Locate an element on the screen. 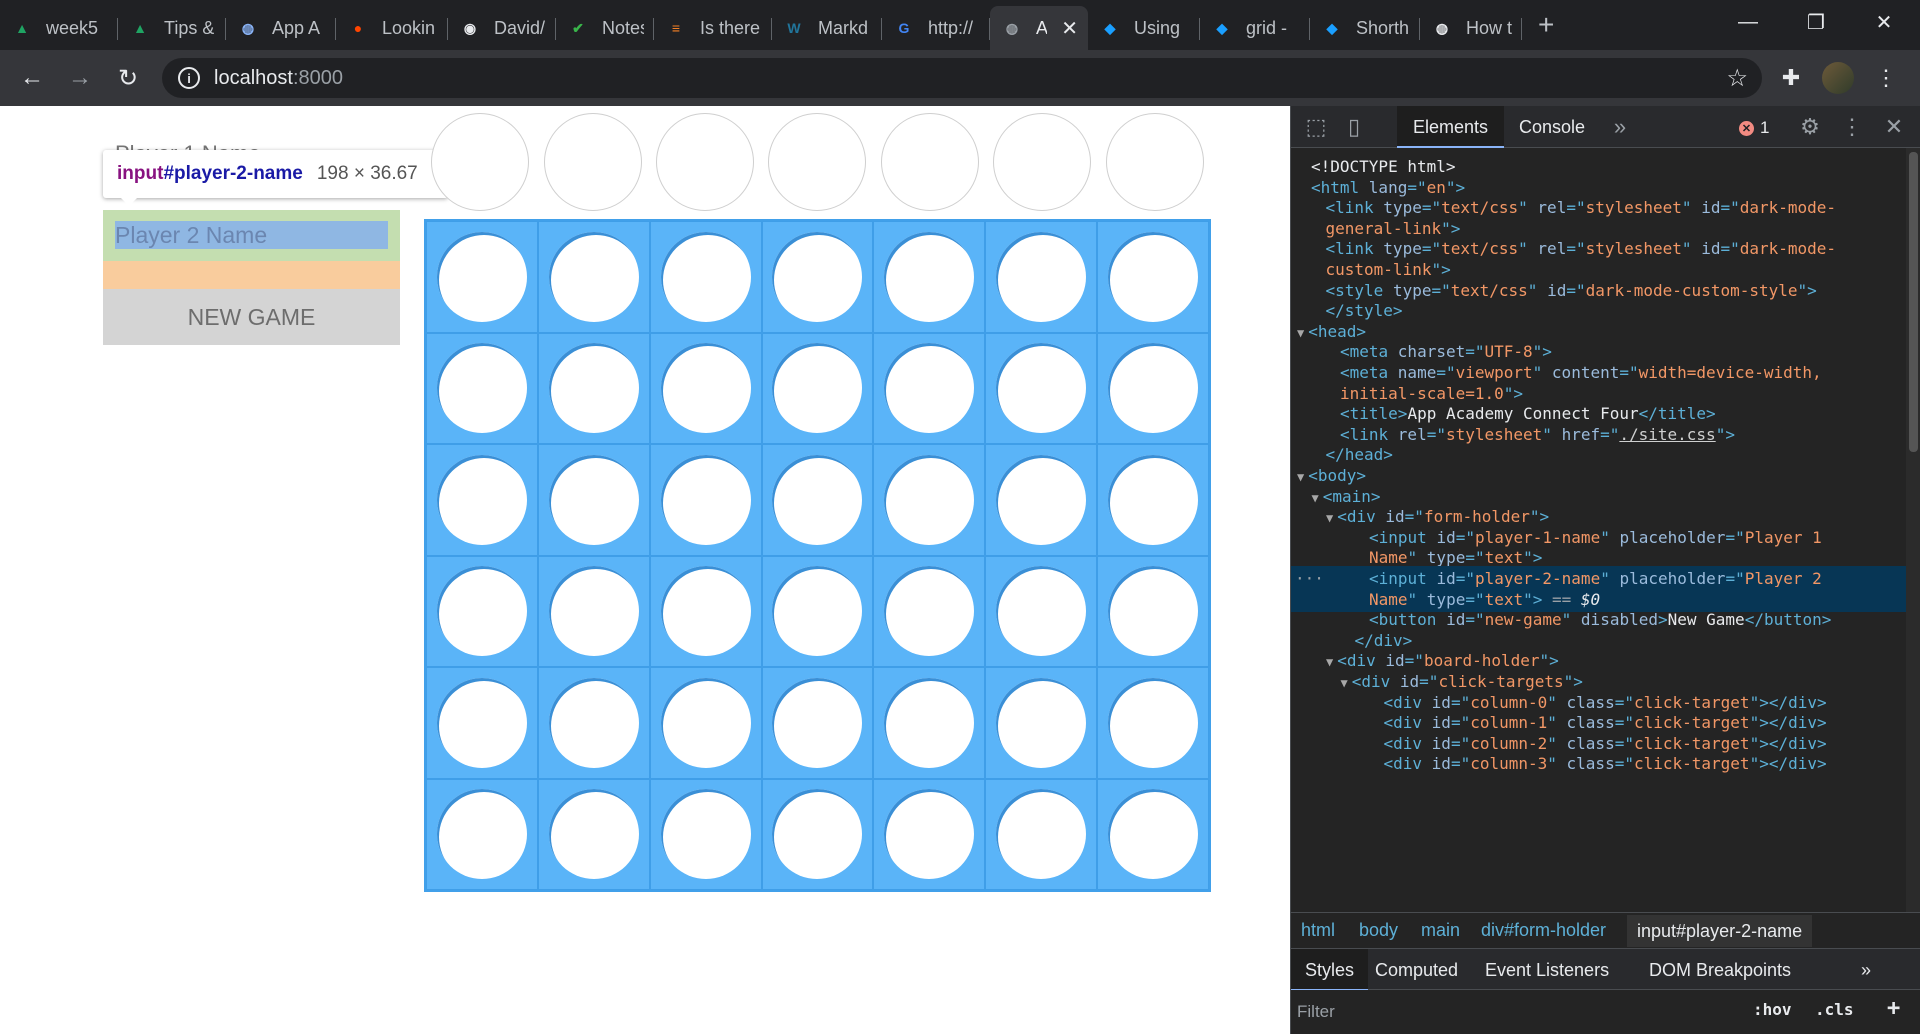 This screenshot has height=1034, width=1920. restore-button: ❐ is located at coordinates (1816, 22).